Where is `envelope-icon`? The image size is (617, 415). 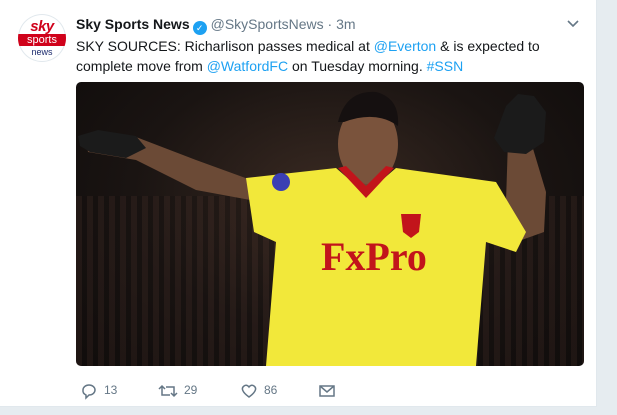 envelope-icon is located at coordinates (327, 391).